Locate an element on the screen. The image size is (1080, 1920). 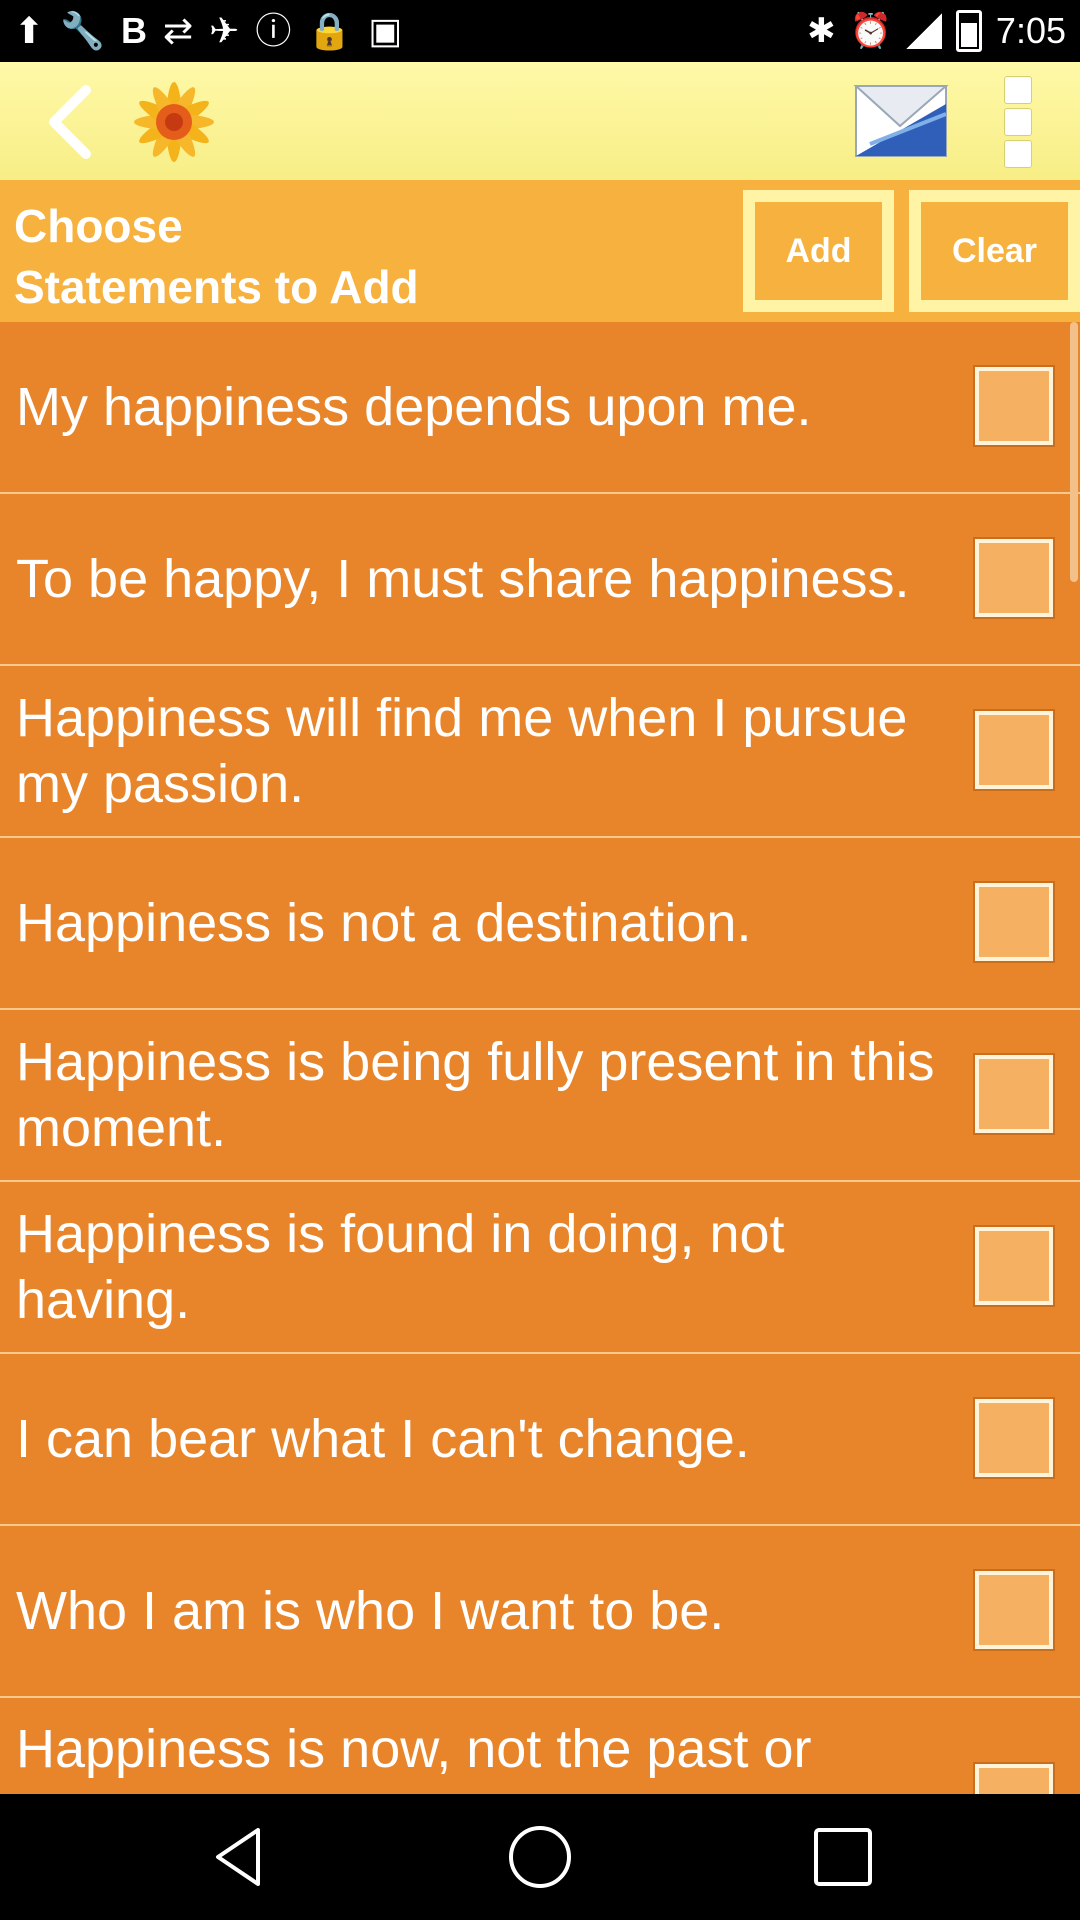
statement-text: Happiness is found in doing, not having. is located at coordinates (400, 1267).